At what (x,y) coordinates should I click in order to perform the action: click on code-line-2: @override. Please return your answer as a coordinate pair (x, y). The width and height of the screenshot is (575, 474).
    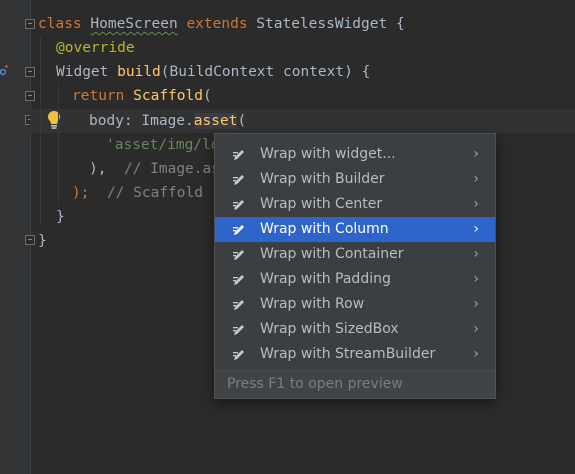
    Looking at the image, I should click on (95, 48).